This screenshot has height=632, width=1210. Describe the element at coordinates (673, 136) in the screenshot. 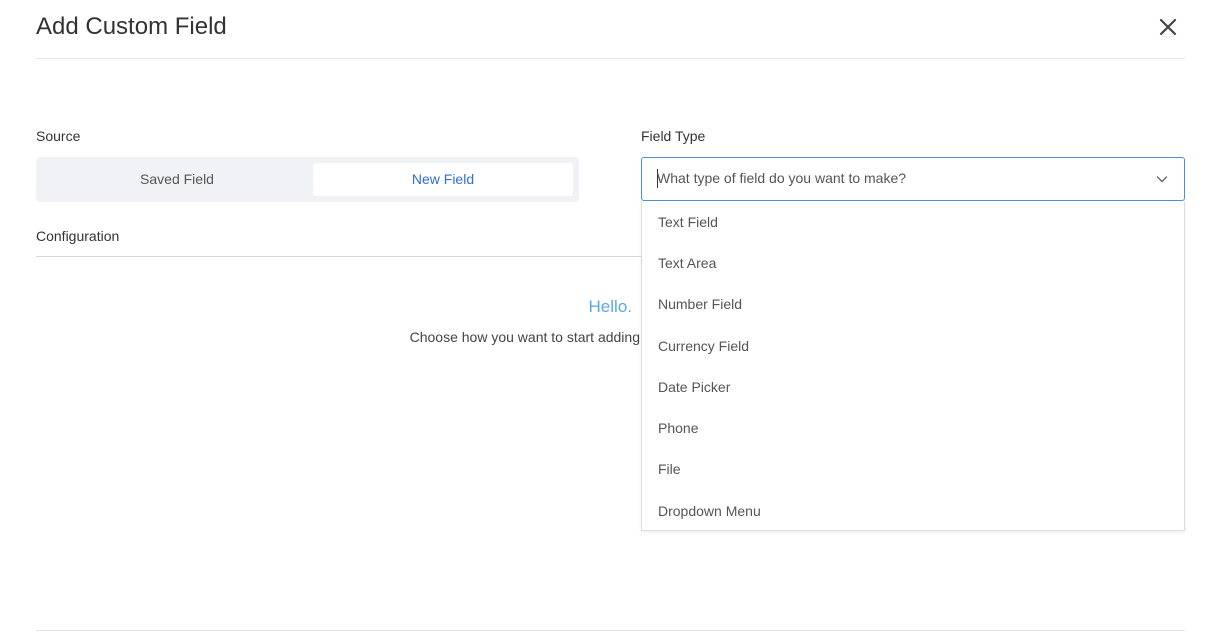

I see `field-type-label: Field Type` at that location.